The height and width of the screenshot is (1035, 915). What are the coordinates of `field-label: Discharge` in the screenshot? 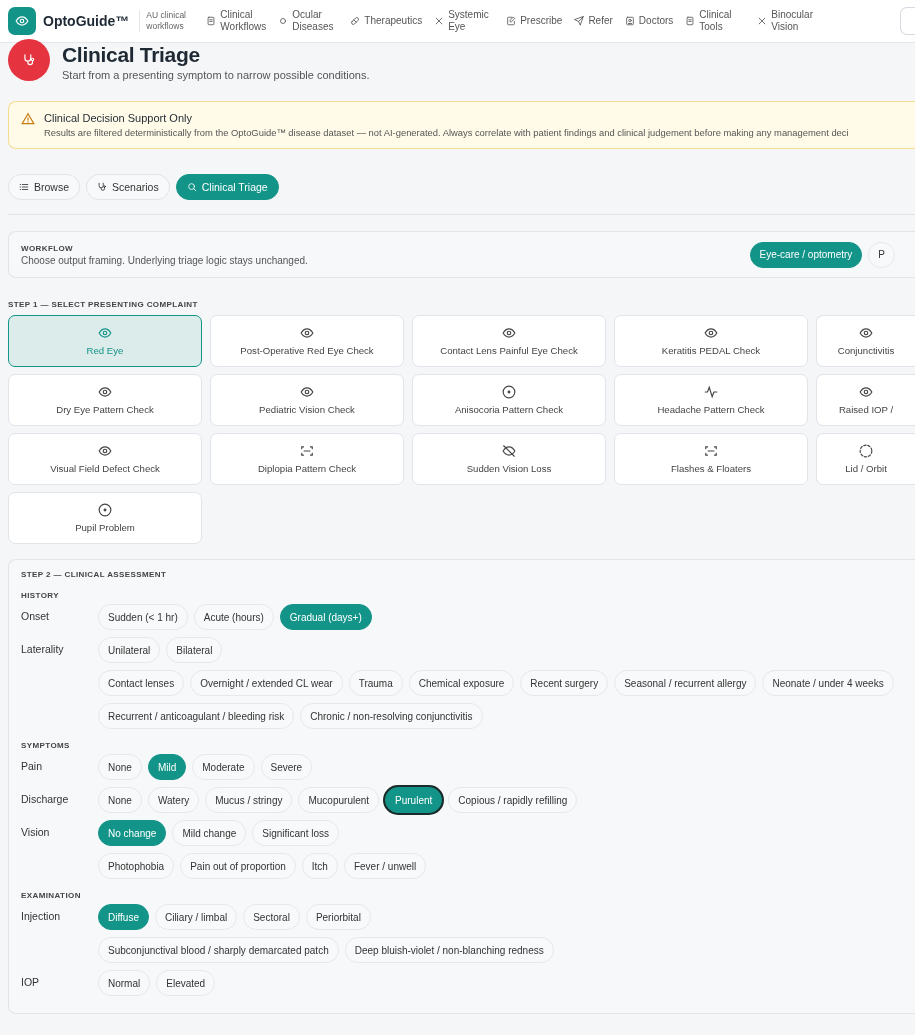 It's located at (45, 798).